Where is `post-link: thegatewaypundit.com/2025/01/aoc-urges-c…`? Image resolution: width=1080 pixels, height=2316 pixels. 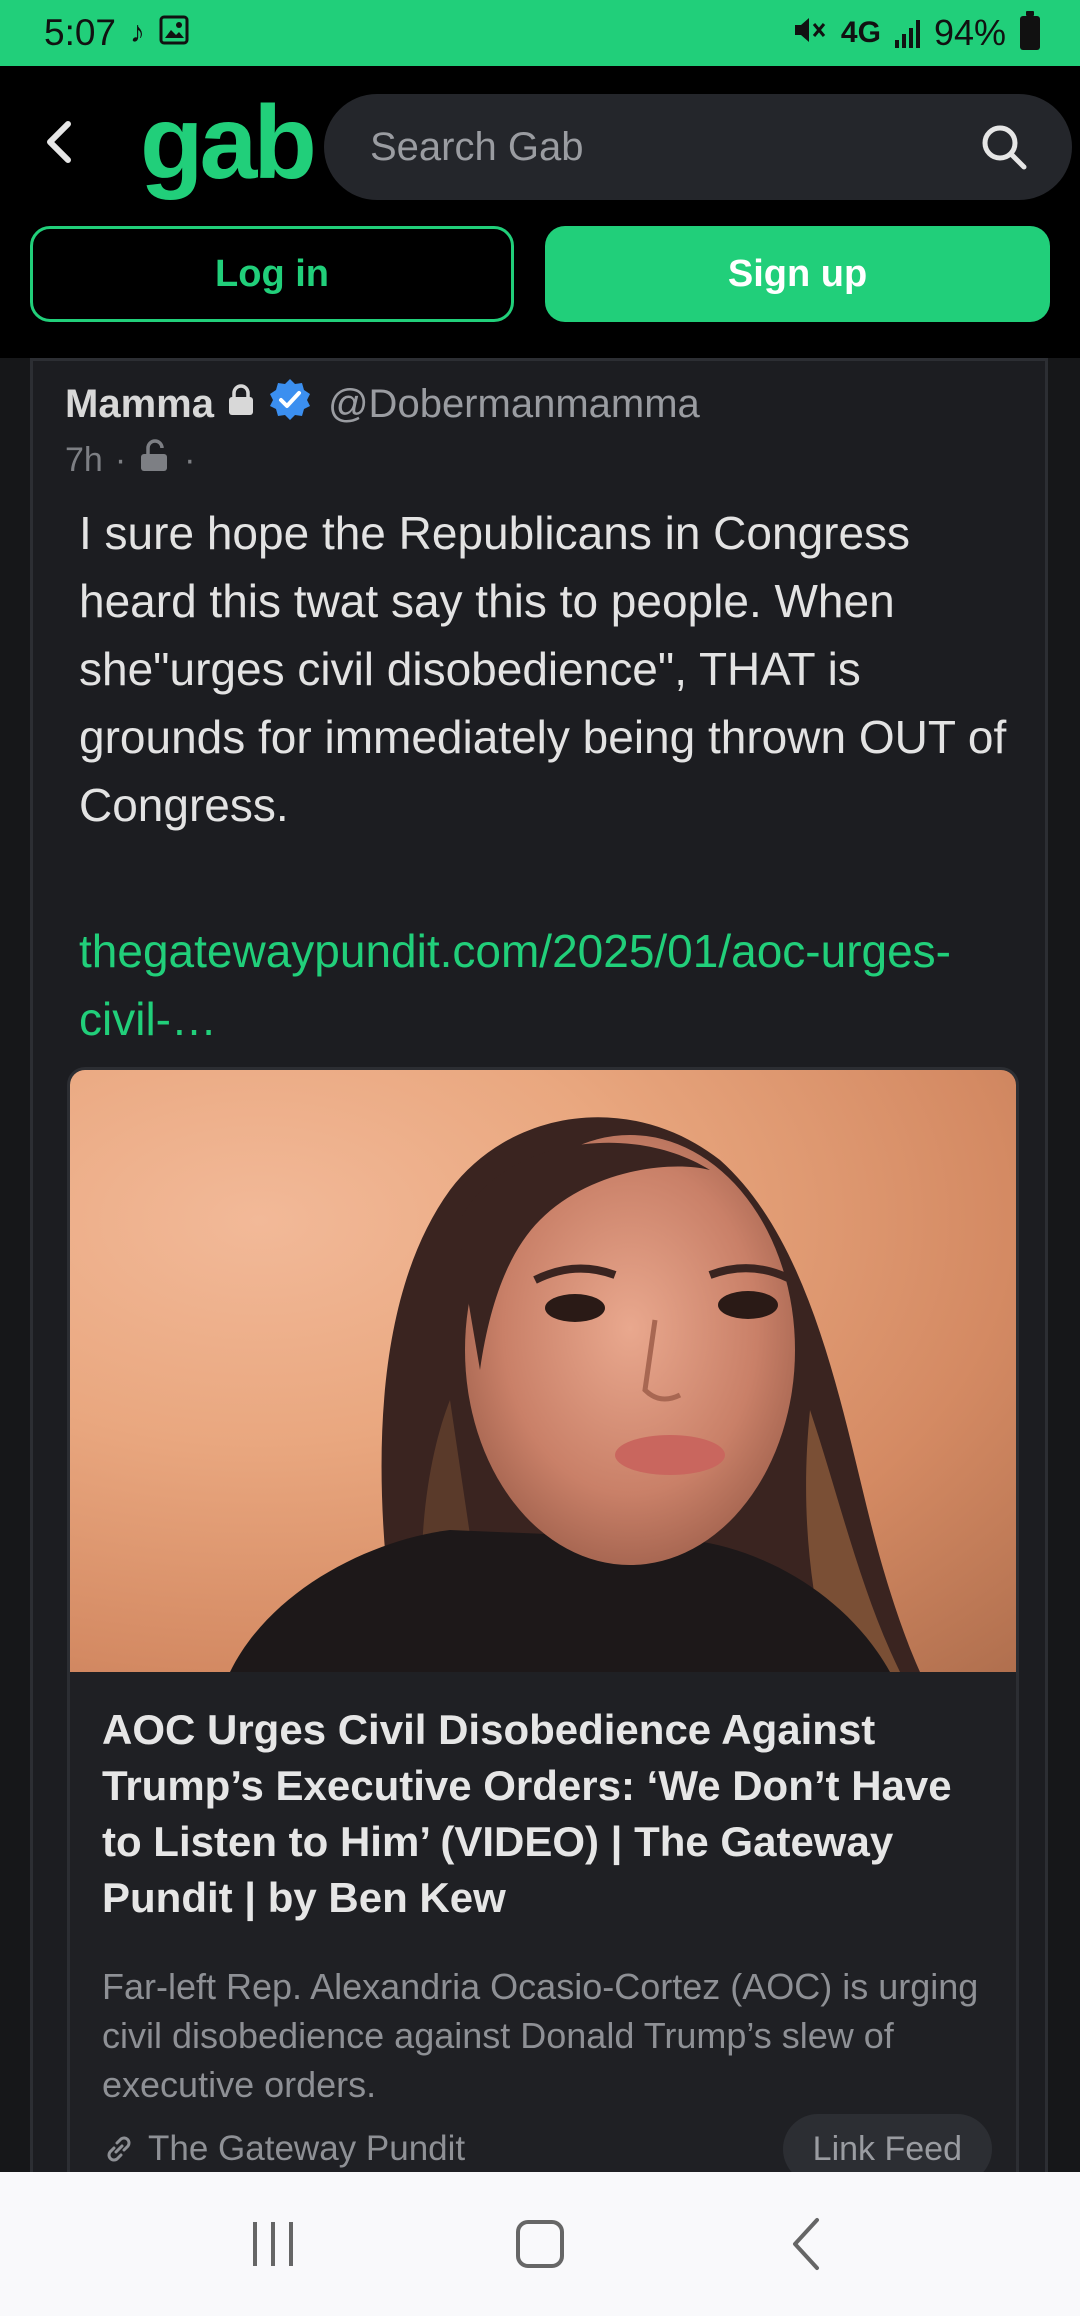
post-link: thegatewaypundit.com/2025/01/aoc-urges-c… is located at coordinates (554, 985).